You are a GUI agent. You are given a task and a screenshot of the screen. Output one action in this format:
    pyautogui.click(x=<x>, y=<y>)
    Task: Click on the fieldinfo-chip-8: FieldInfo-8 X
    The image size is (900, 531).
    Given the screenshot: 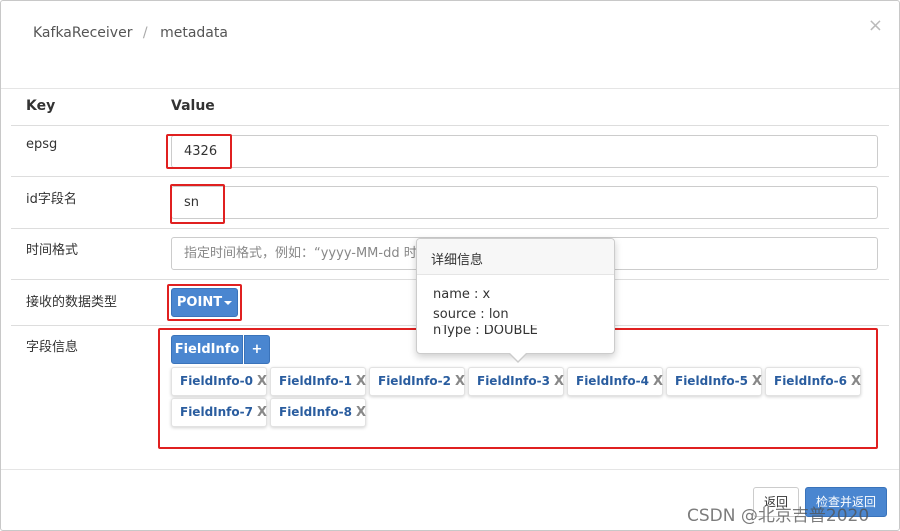 What is the action you would take?
    pyautogui.click(x=318, y=412)
    